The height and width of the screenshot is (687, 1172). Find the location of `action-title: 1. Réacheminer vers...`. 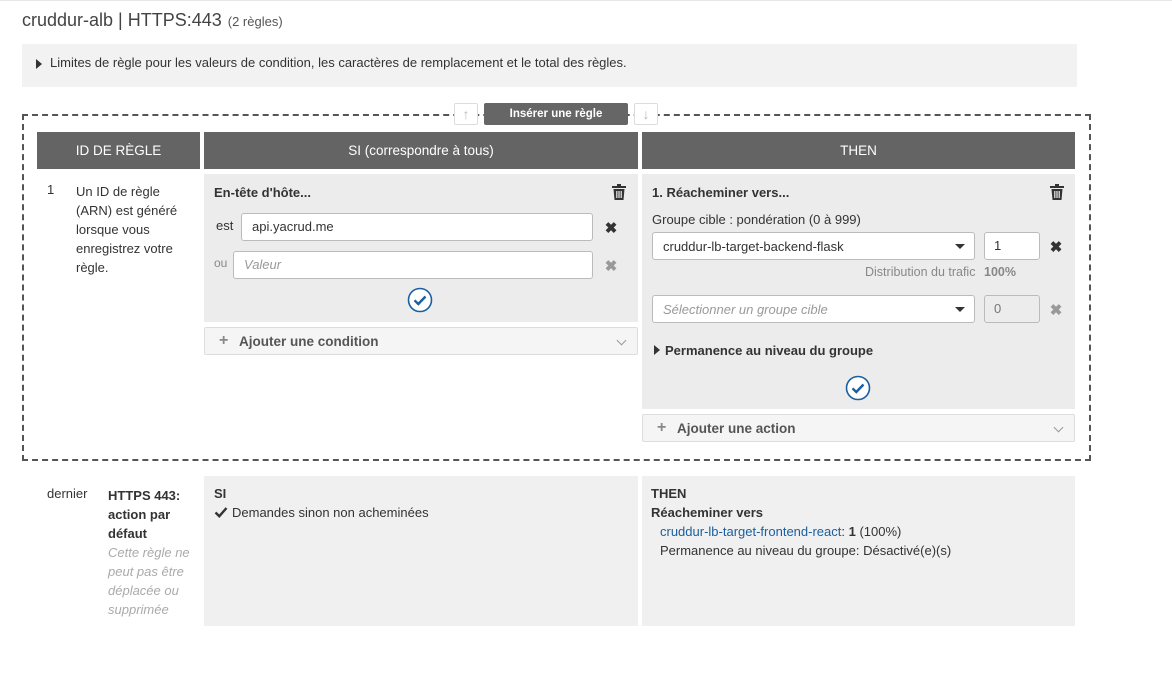

action-title: 1. Réacheminer vers... is located at coordinates (721, 192).